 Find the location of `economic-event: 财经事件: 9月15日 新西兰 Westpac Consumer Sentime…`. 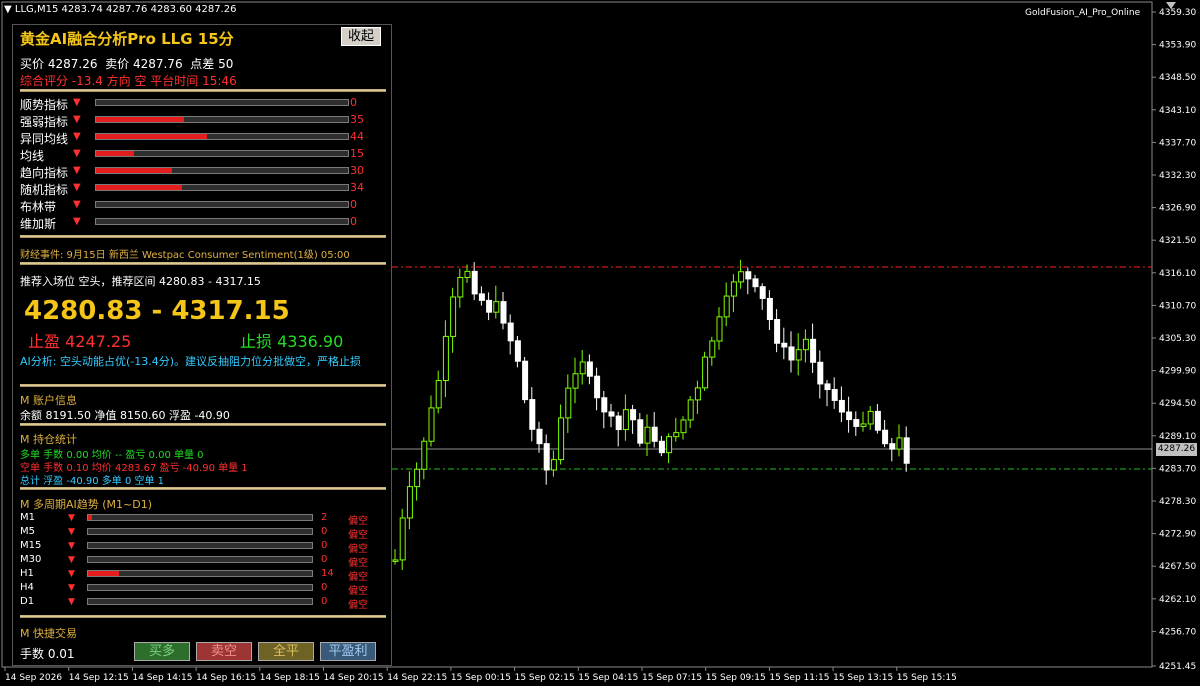

economic-event: 财经事件: 9月15日 新西兰 Westpac Consumer Sentime… is located at coordinates (185, 255).